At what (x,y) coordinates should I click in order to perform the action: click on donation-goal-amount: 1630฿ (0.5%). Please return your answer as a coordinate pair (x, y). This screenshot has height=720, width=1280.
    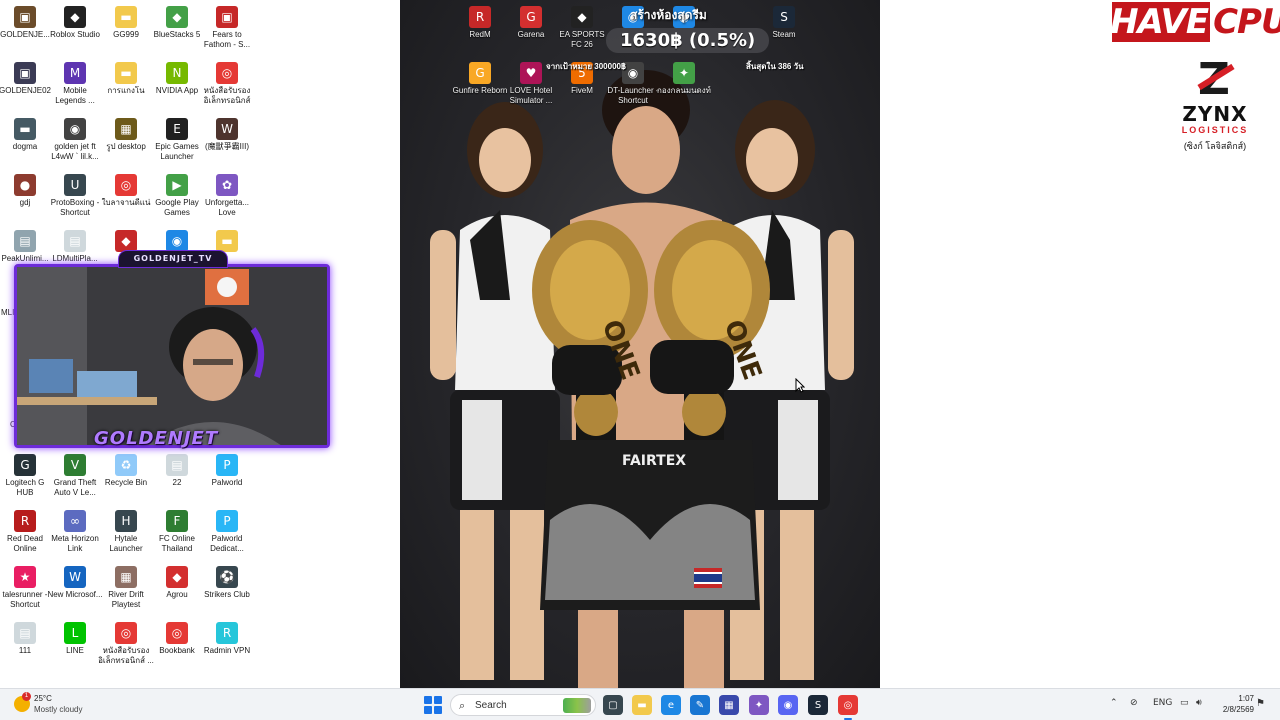
    Looking at the image, I should click on (688, 40).